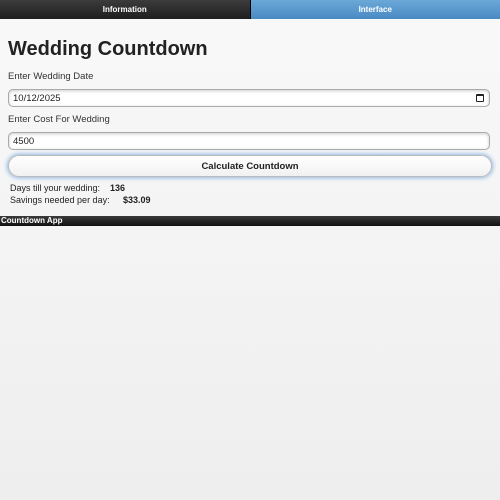 This screenshot has width=500, height=500. I want to click on savings-result: Savings needed per day: $33.09, so click(80, 200).